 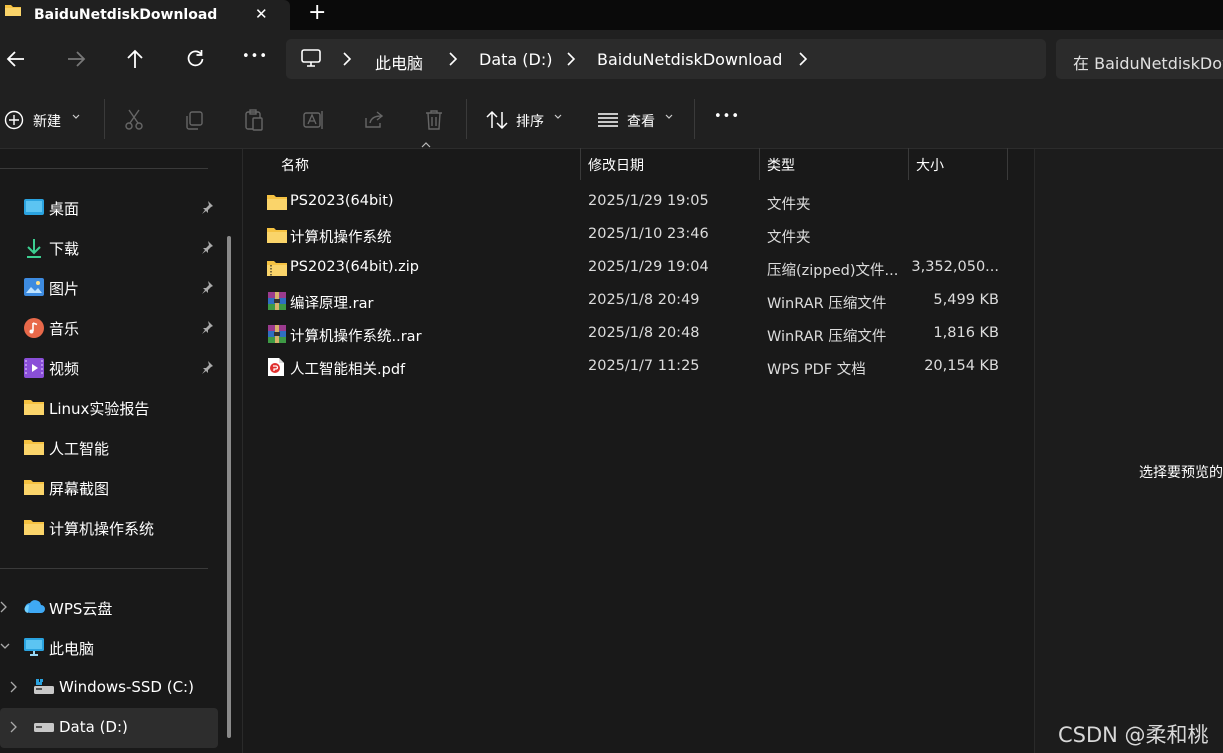 I want to click on preview-message: 选择要预览的, so click(x=1181, y=473).